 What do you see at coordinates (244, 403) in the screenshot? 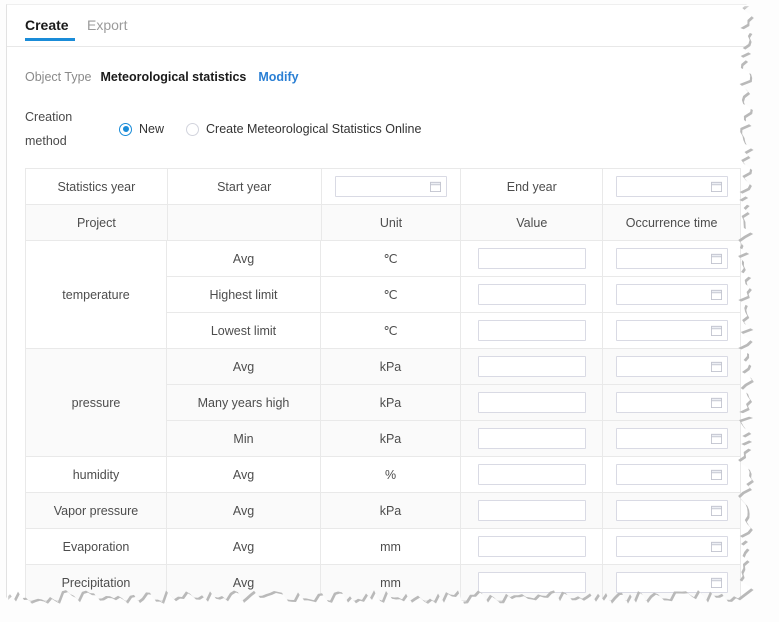
I see `metric-label: Many years high` at bounding box center [244, 403].